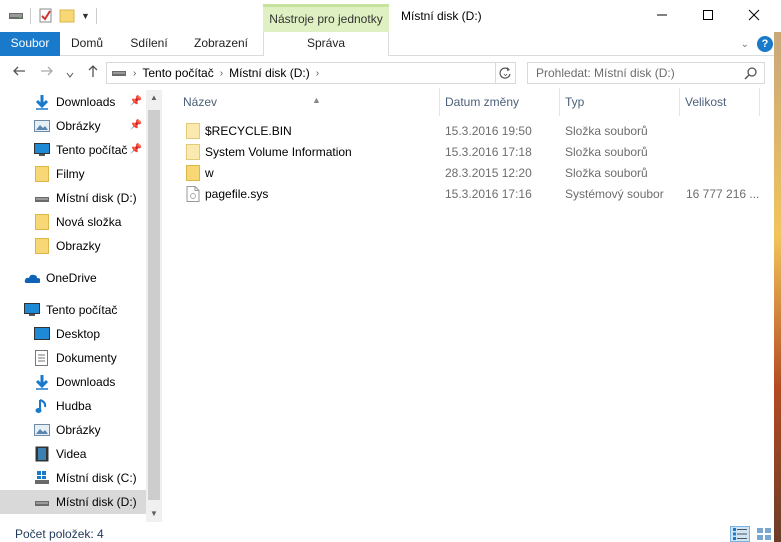 This screenshot has height=542, width=781. What do you see at coordinates (193, 195) in the screenshot?
I see `file-icon` at bounding box center [193, 195].